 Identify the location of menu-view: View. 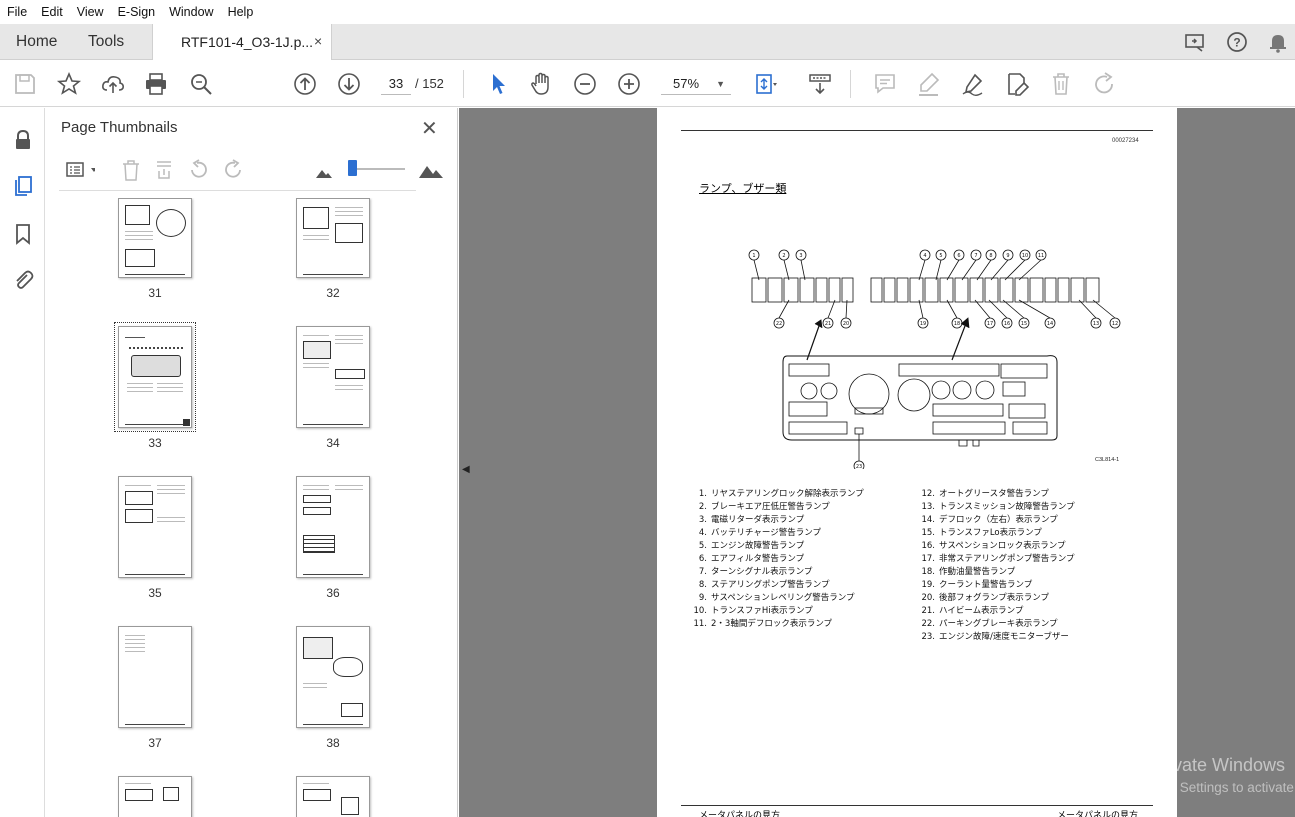
(90, 12).